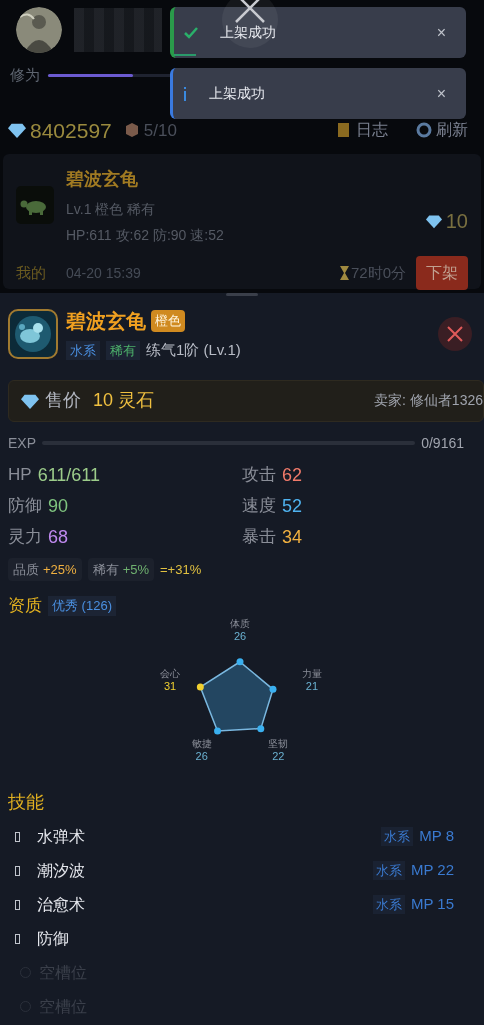 The image size is (484, 1025). I want to click on pet-tag: 稀有, so click(123, 350).